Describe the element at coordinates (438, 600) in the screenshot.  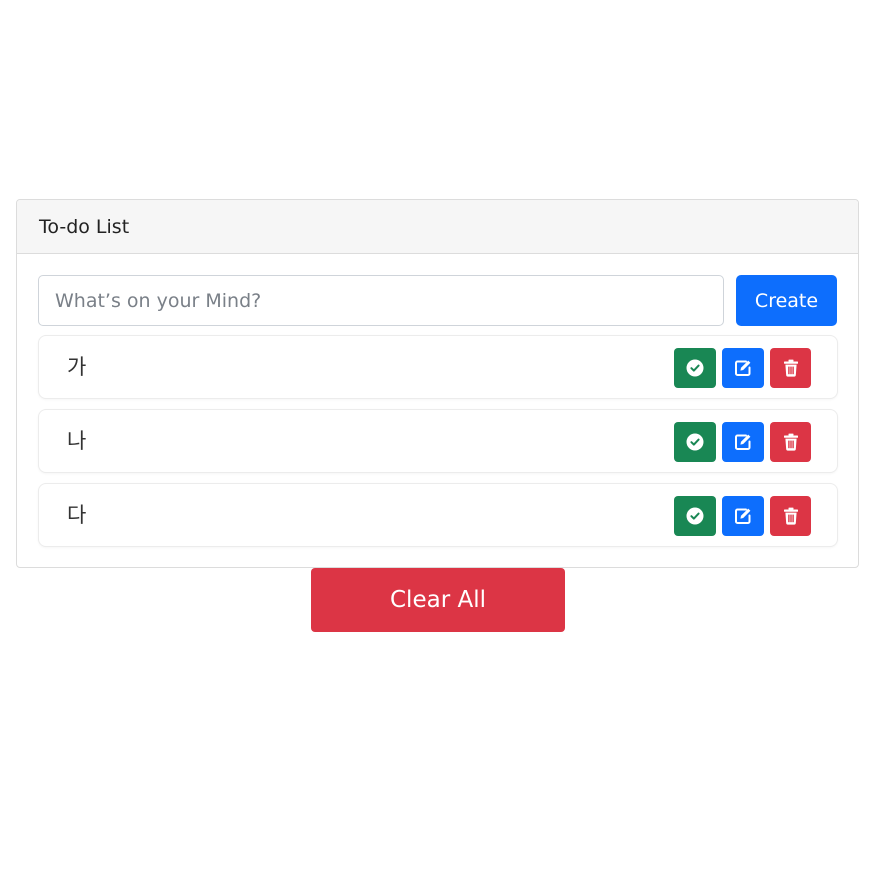
I see `clear-all-button: Clear All` at that location.